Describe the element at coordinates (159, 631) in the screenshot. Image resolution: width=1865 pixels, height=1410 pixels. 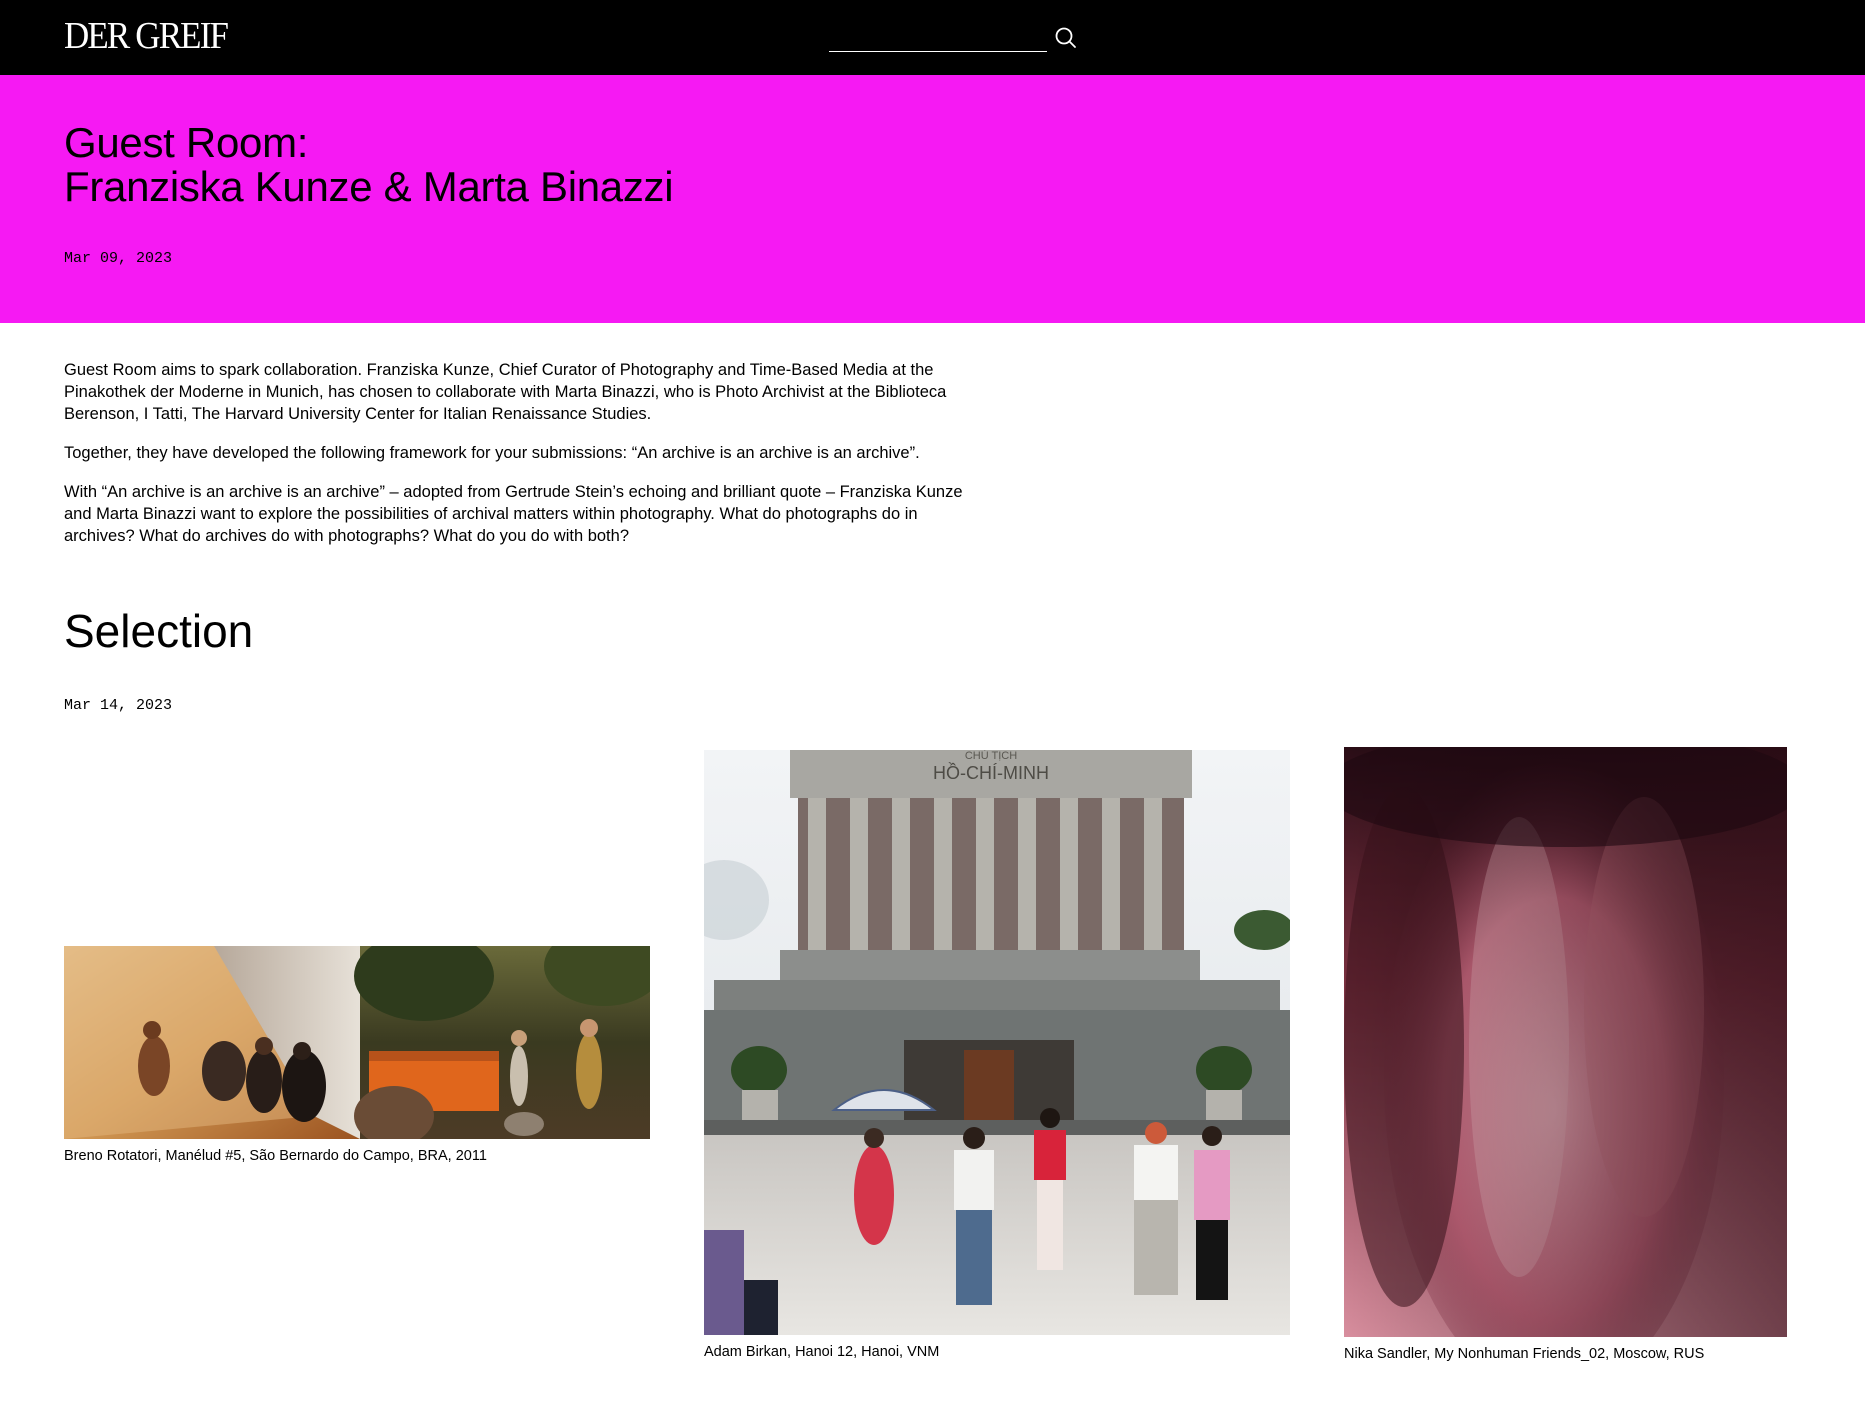
I see `selection-heading: Selection` at that location.